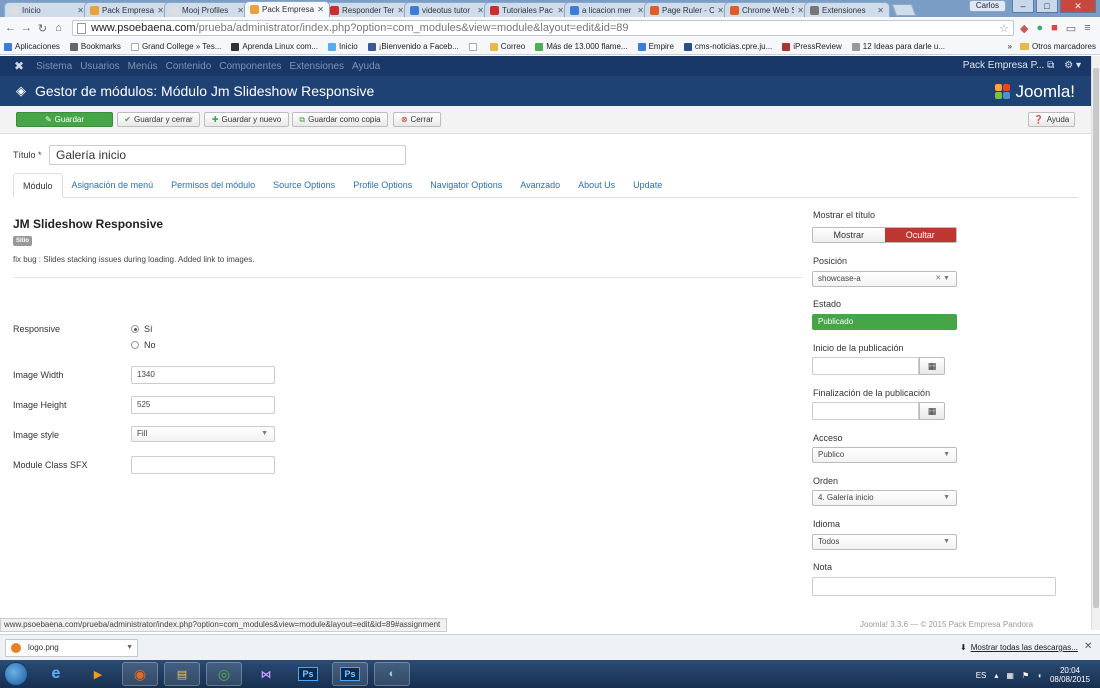 Image resolution: width=1100 pixels, height=688 pixels. What do you see at coordinates (474, 46) in the screenshot?
I see `bookmark-item` at bounding box center [474, 46].